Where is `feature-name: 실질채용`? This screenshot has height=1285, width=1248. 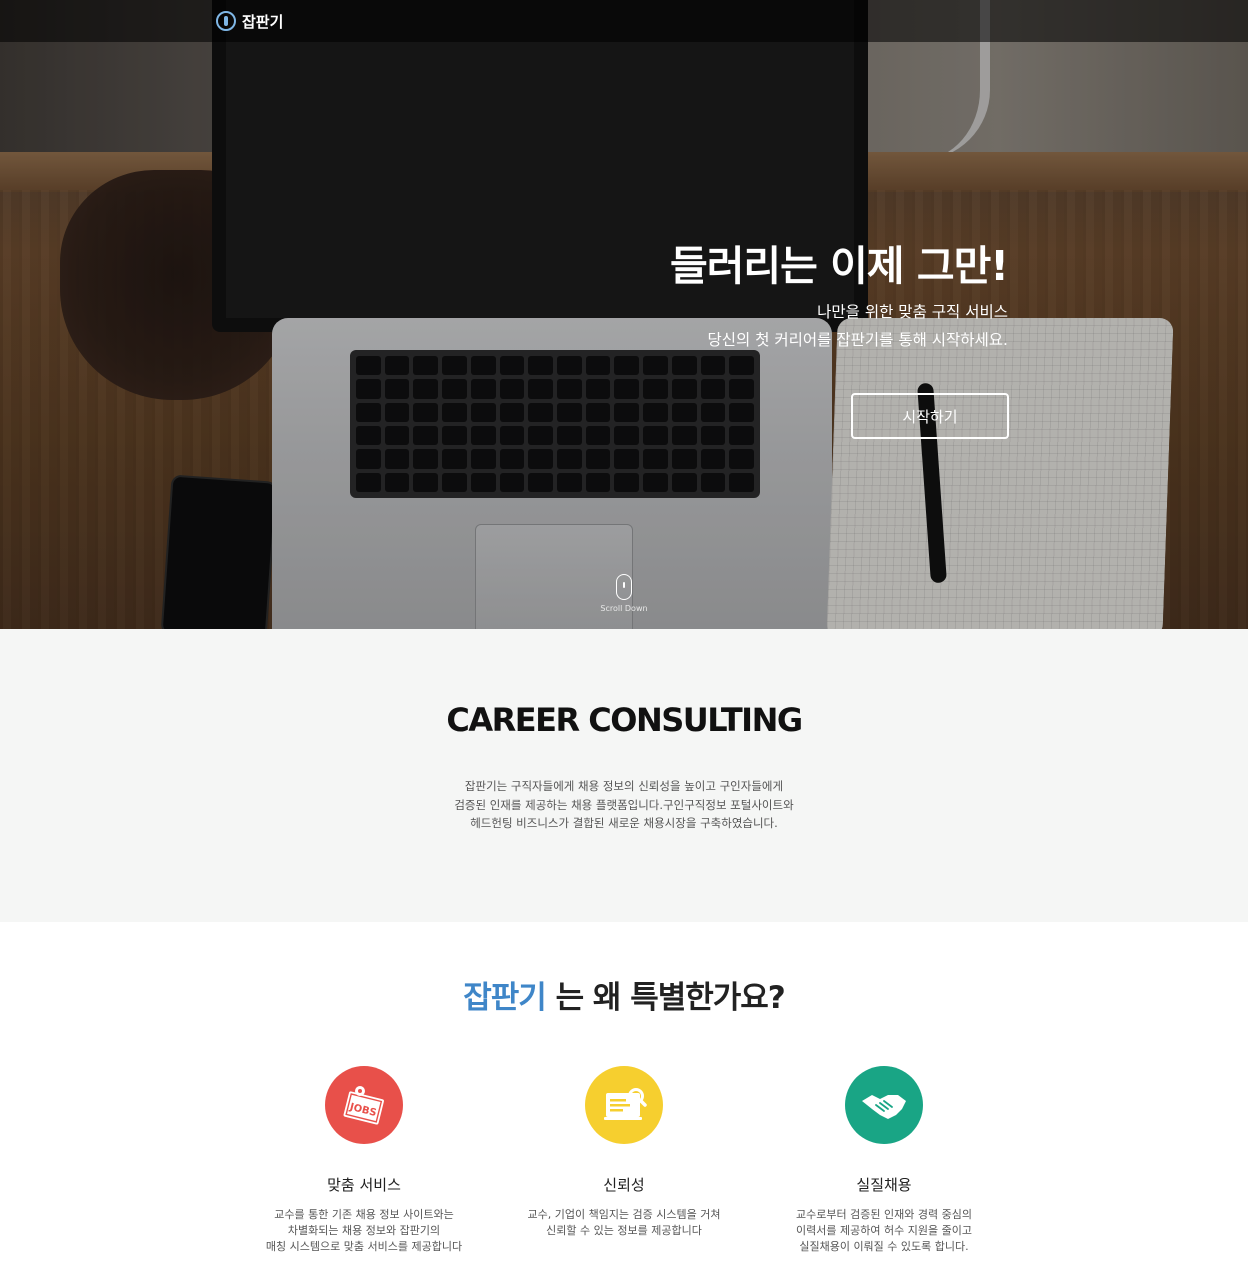 feature-name: 실질채용 is located at coordinates (884, 1185).